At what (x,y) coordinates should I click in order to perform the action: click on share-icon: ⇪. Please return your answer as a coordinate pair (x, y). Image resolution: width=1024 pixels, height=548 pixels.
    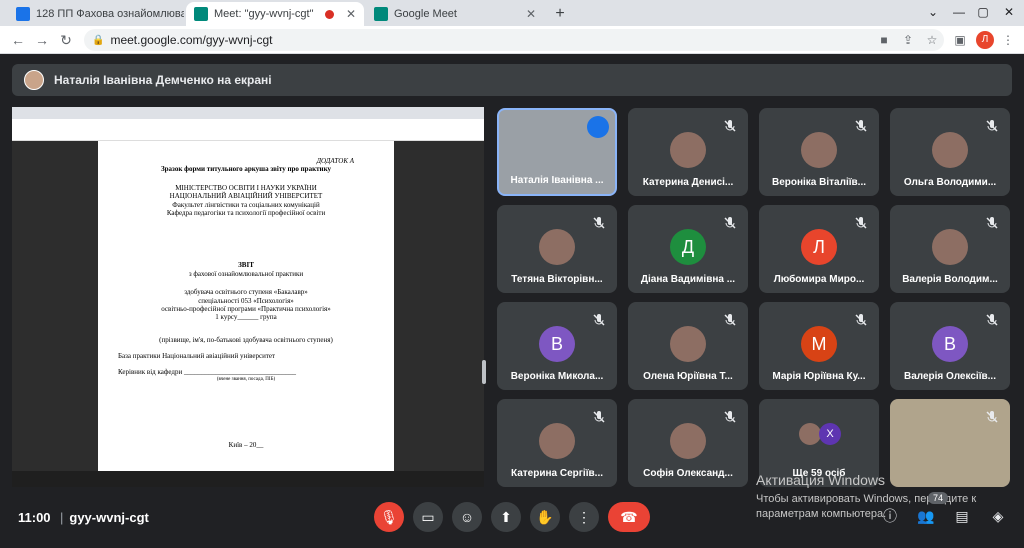
    Looking at the image, I should click on (908, 40).